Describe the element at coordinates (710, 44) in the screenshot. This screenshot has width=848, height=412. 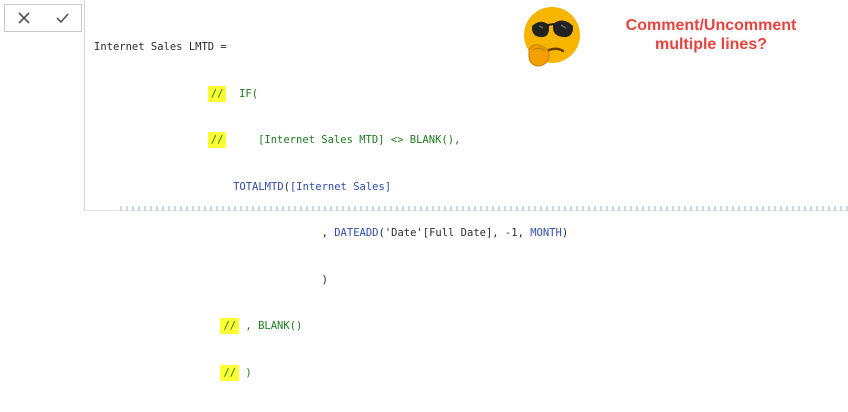
I see `callout-line-2: multiple lines?` at that location.